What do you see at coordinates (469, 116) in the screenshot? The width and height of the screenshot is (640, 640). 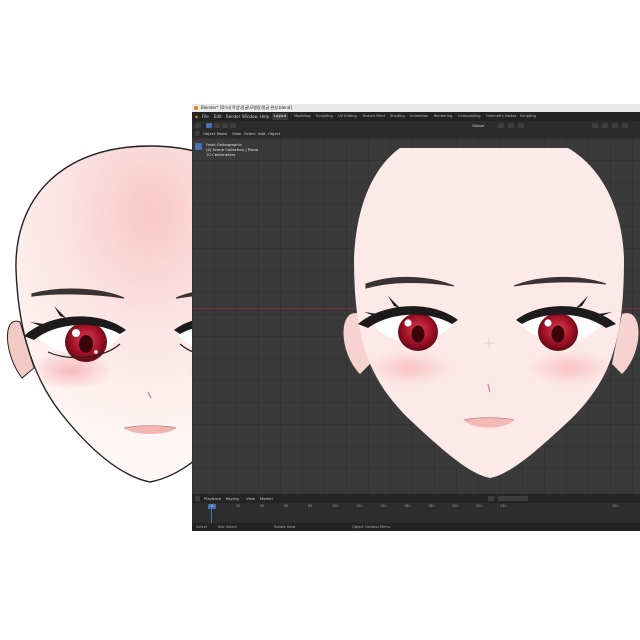 I see `tab-compositing: Compositing` at bounding box center [469, 116].